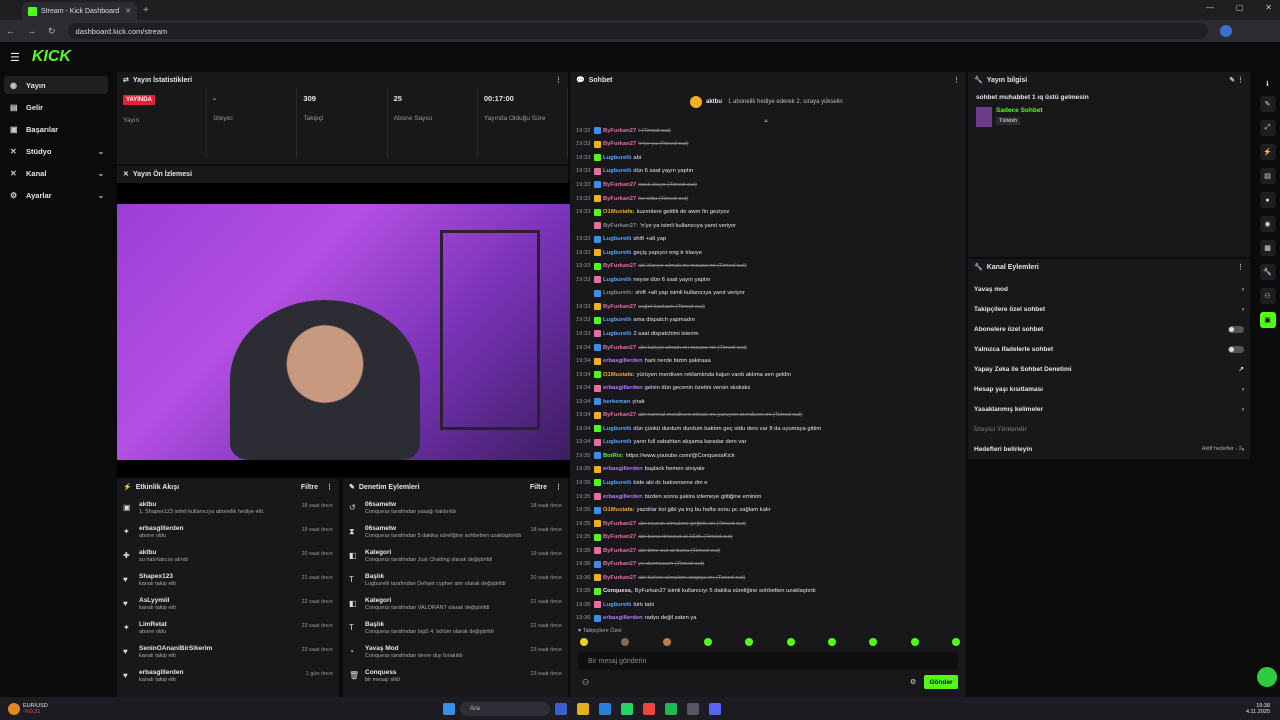  Describe the element at coordinates (228, 585) in the screenshot. I see `activity-row: ♥ Shapex123 kanalı takip etti 21 saat önce` at that location.